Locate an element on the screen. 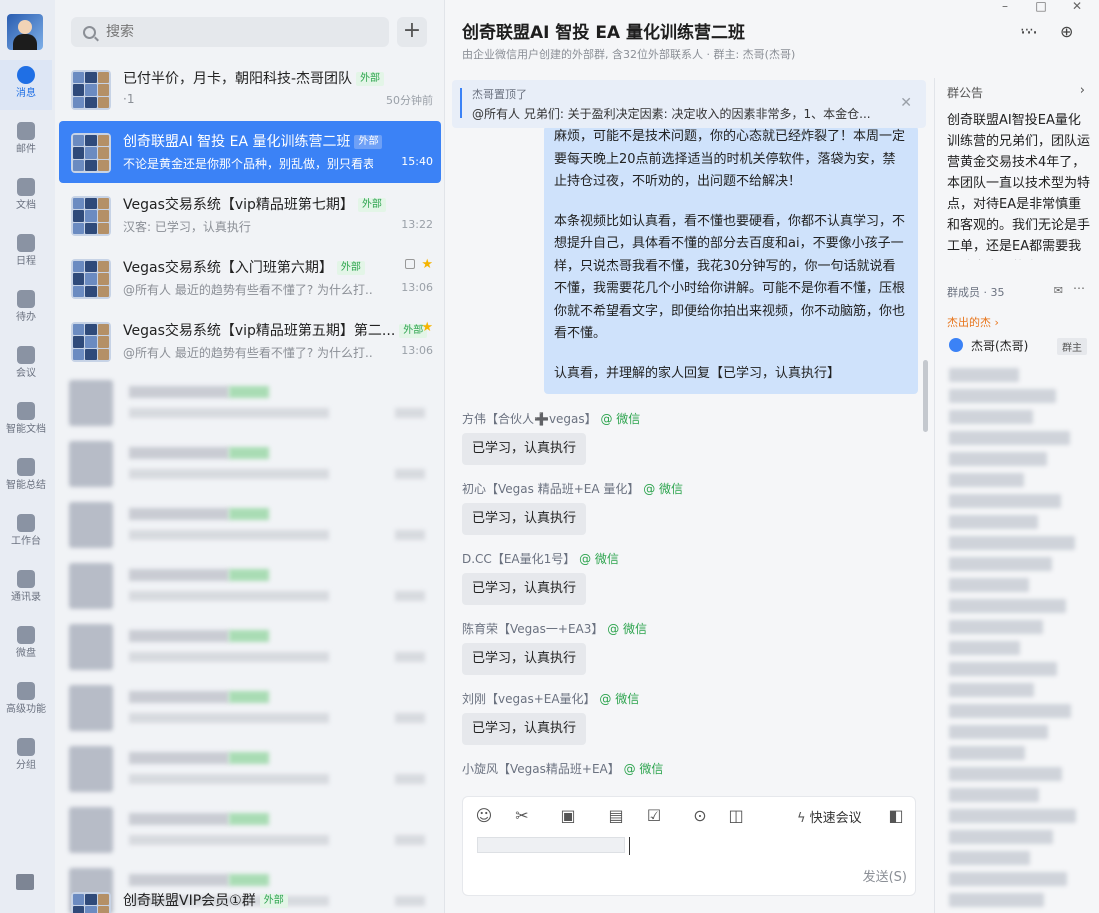 This screenshot has width=1099, height=913. owner-name: 杰哥(杰哥) is located at coordinates (999, 345).